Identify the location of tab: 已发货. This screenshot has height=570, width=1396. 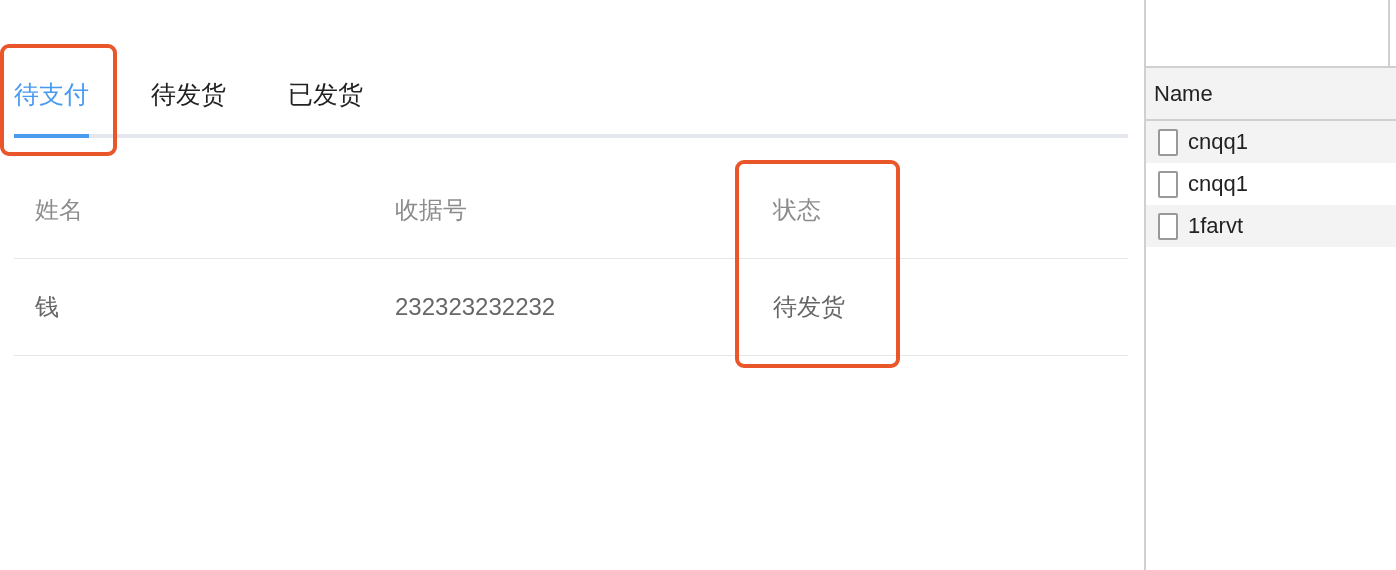
(325, 94).